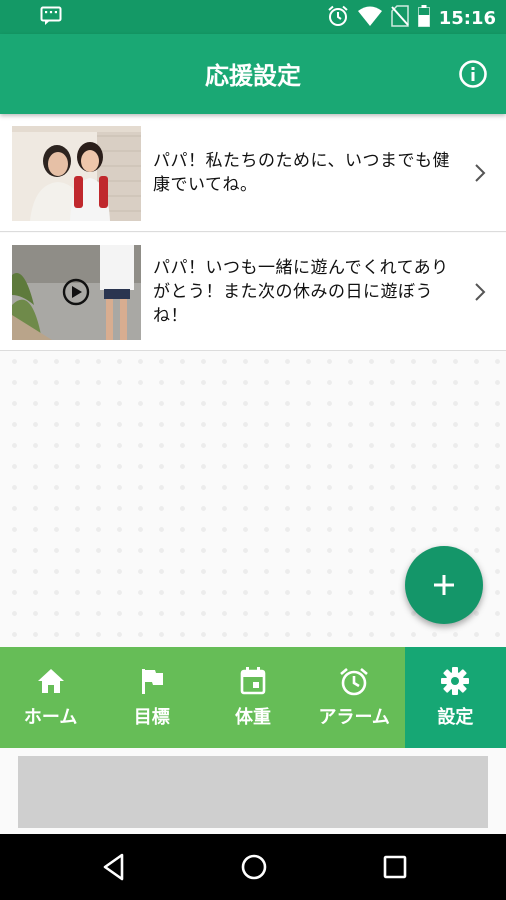 The height and width of the screenshot is (900, 506). I want to click on alarm-clock-icon, so click(354, 681).